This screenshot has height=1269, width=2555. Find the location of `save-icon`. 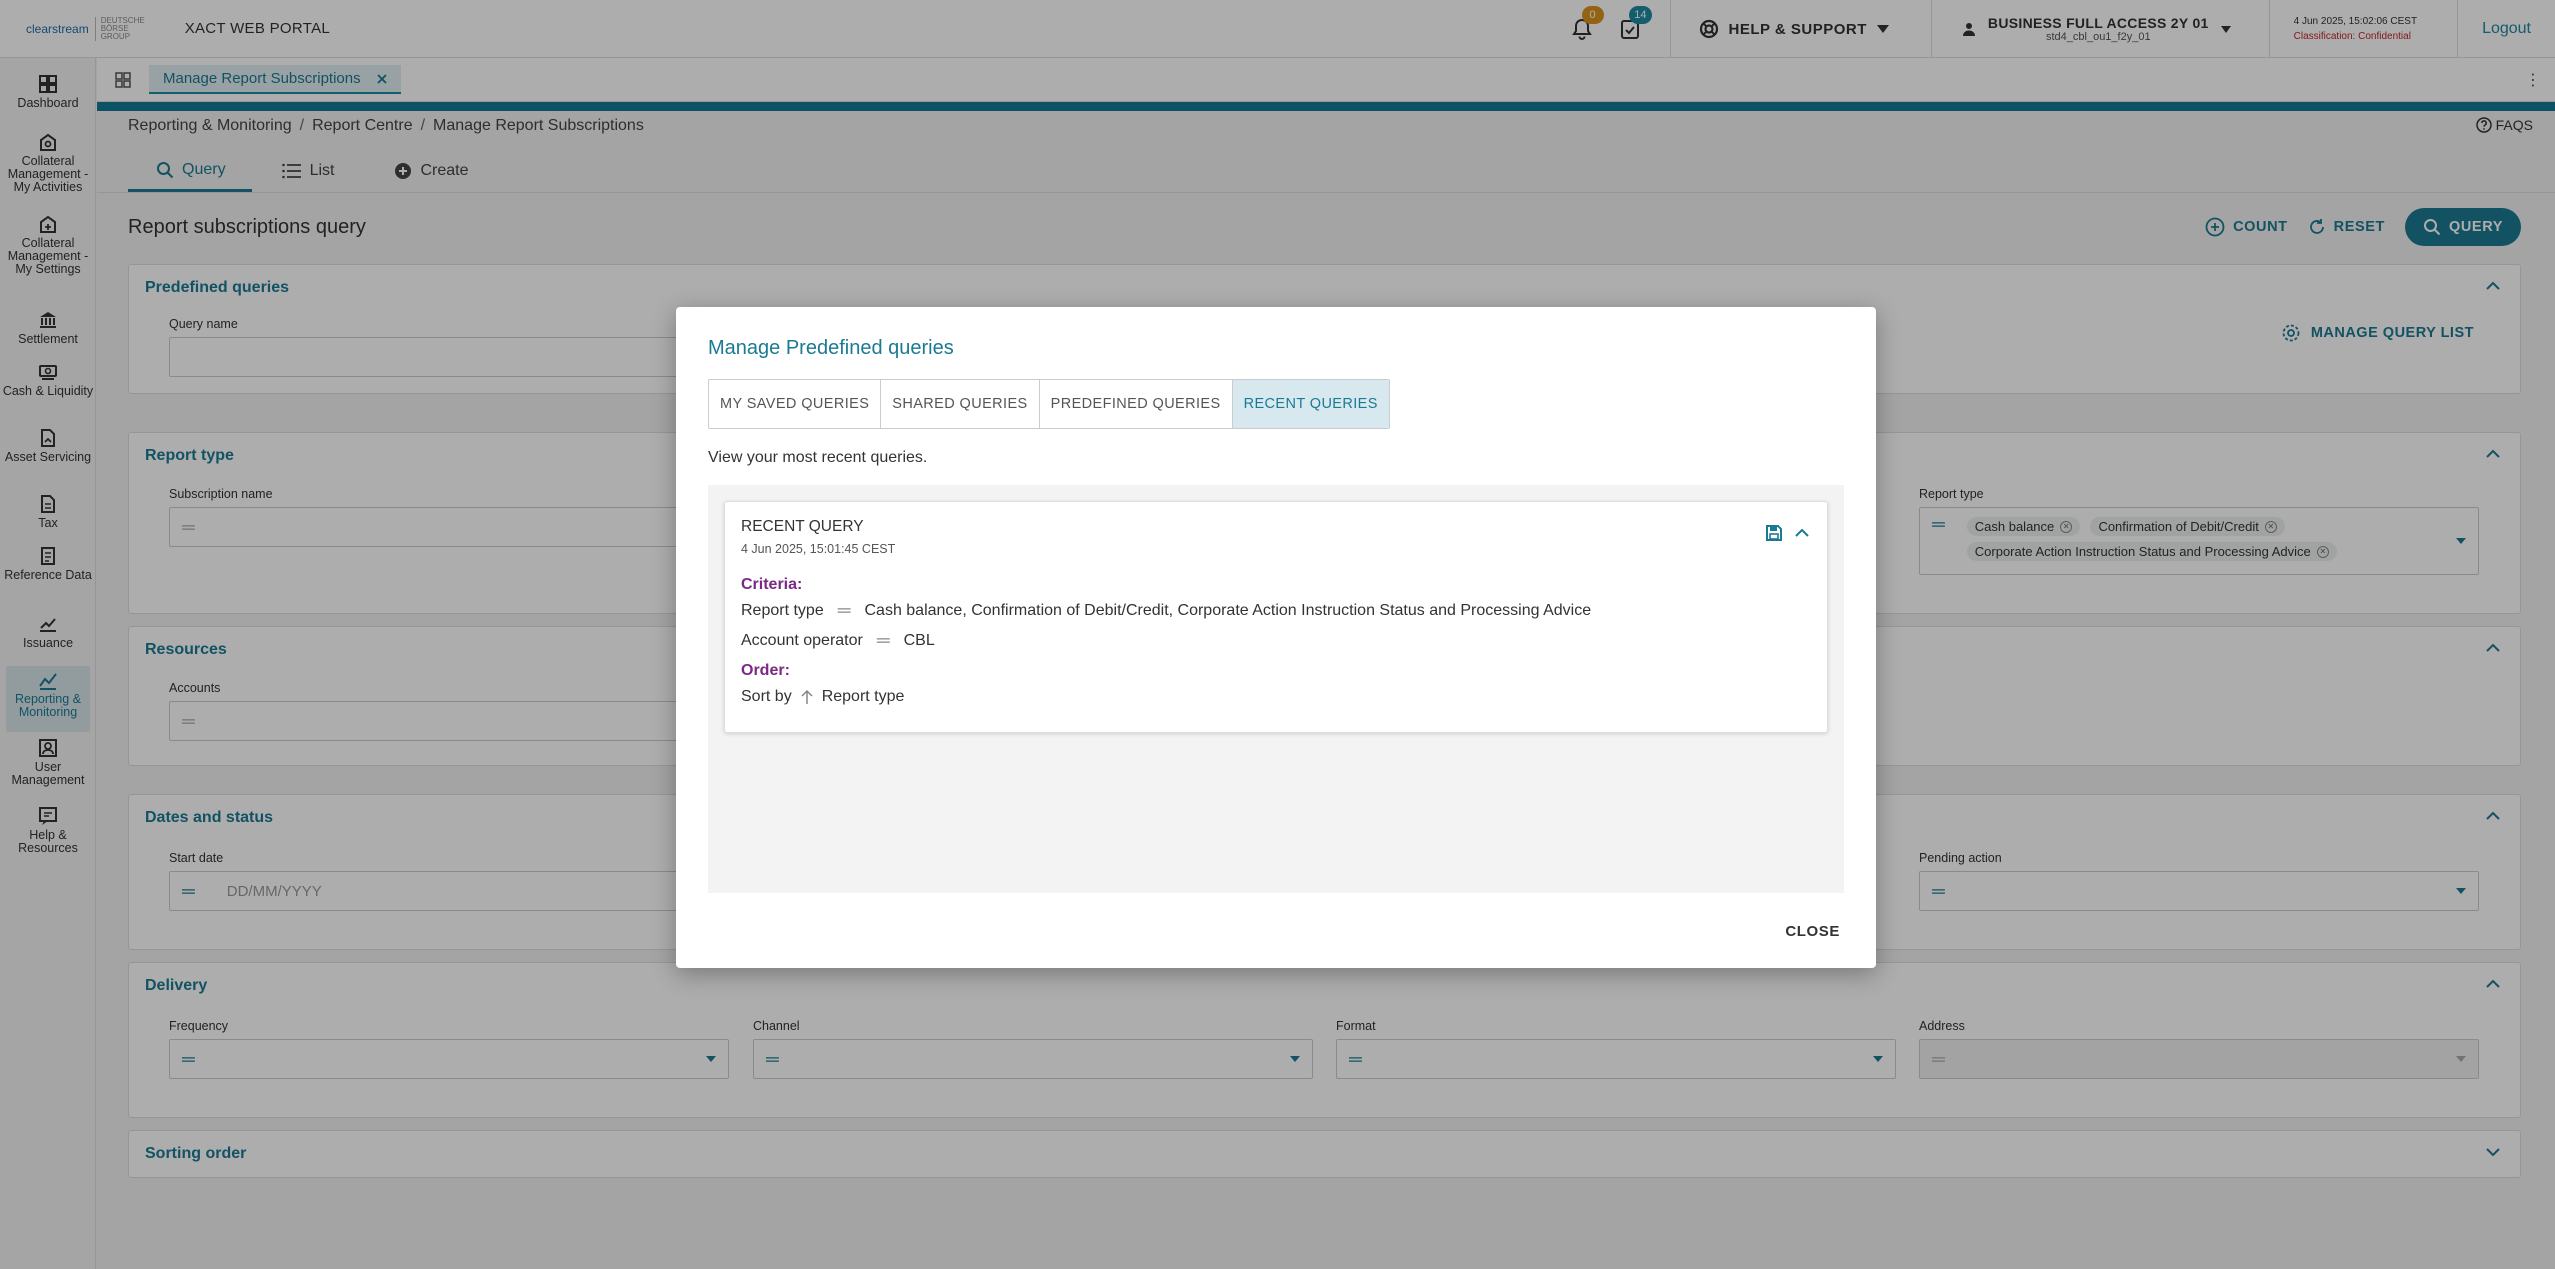

save-icon is located at coordinates (1774, 533).